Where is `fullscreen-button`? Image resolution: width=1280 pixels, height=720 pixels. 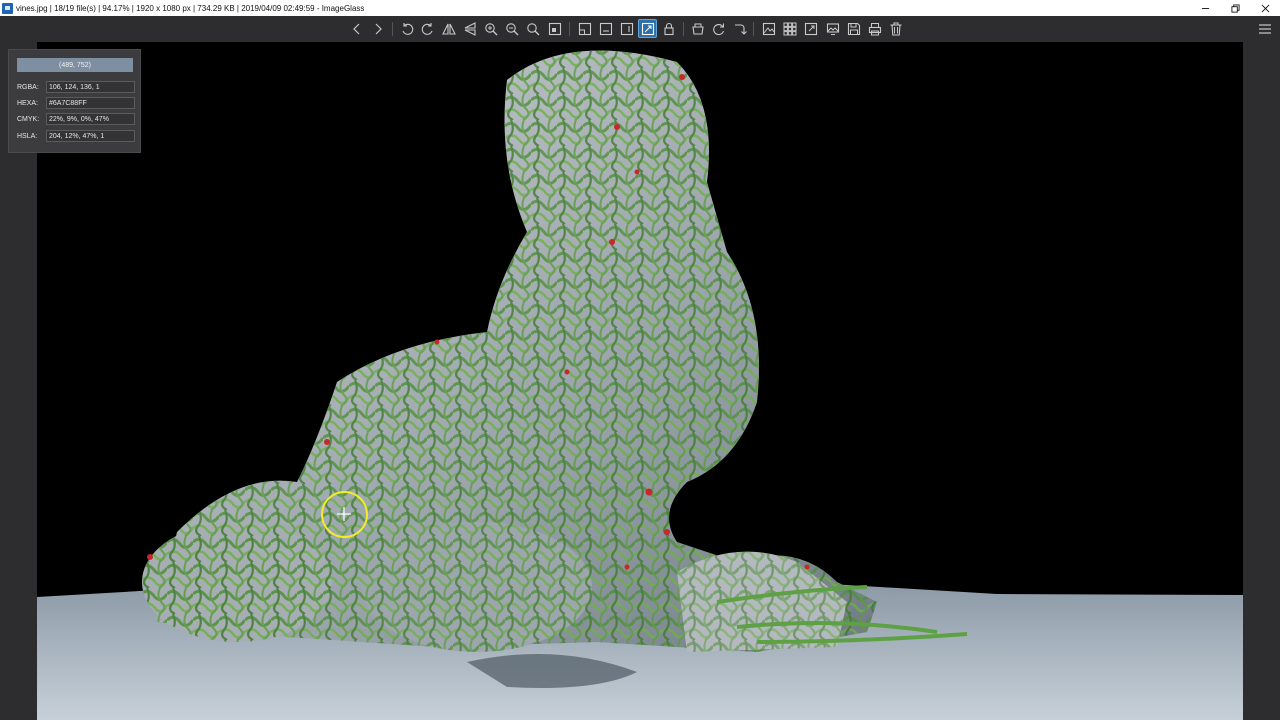
fullscreen-button is located at coordinates (810, 28).